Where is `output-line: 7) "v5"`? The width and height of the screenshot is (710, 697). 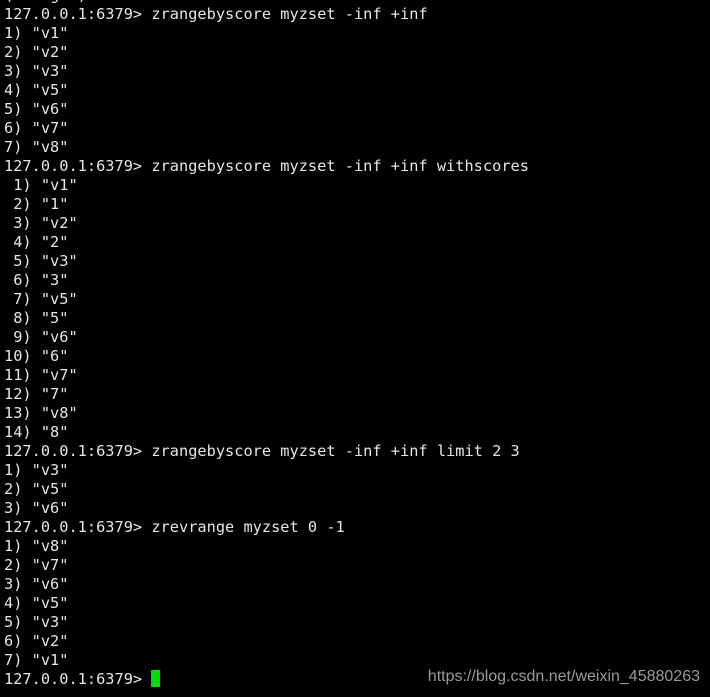 output-line: 7) "v5" is located at coordinates (41, 299).